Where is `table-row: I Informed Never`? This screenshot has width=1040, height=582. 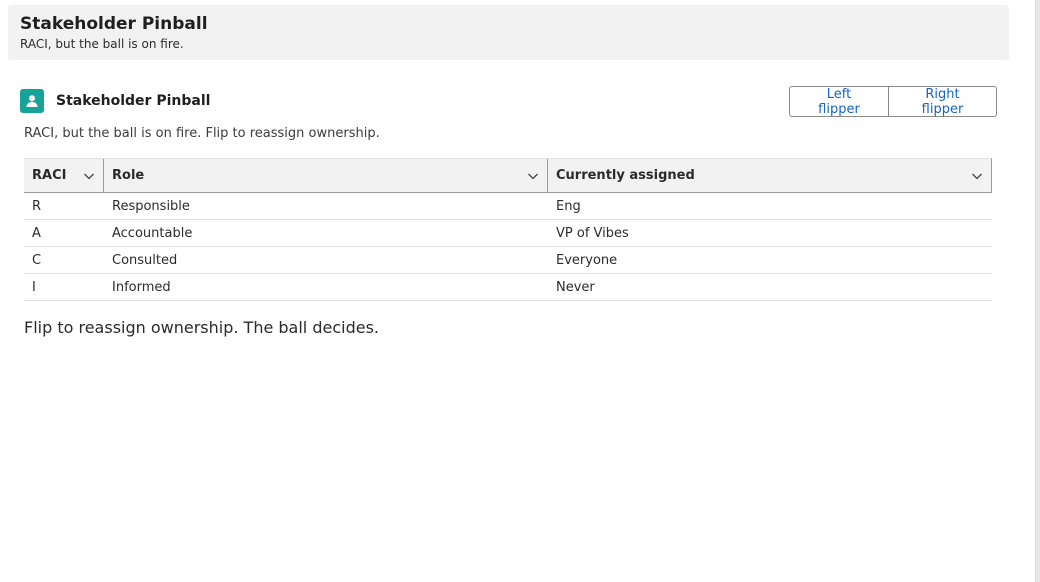
table-row: I Informed Never is located at coordinates (508, 287).